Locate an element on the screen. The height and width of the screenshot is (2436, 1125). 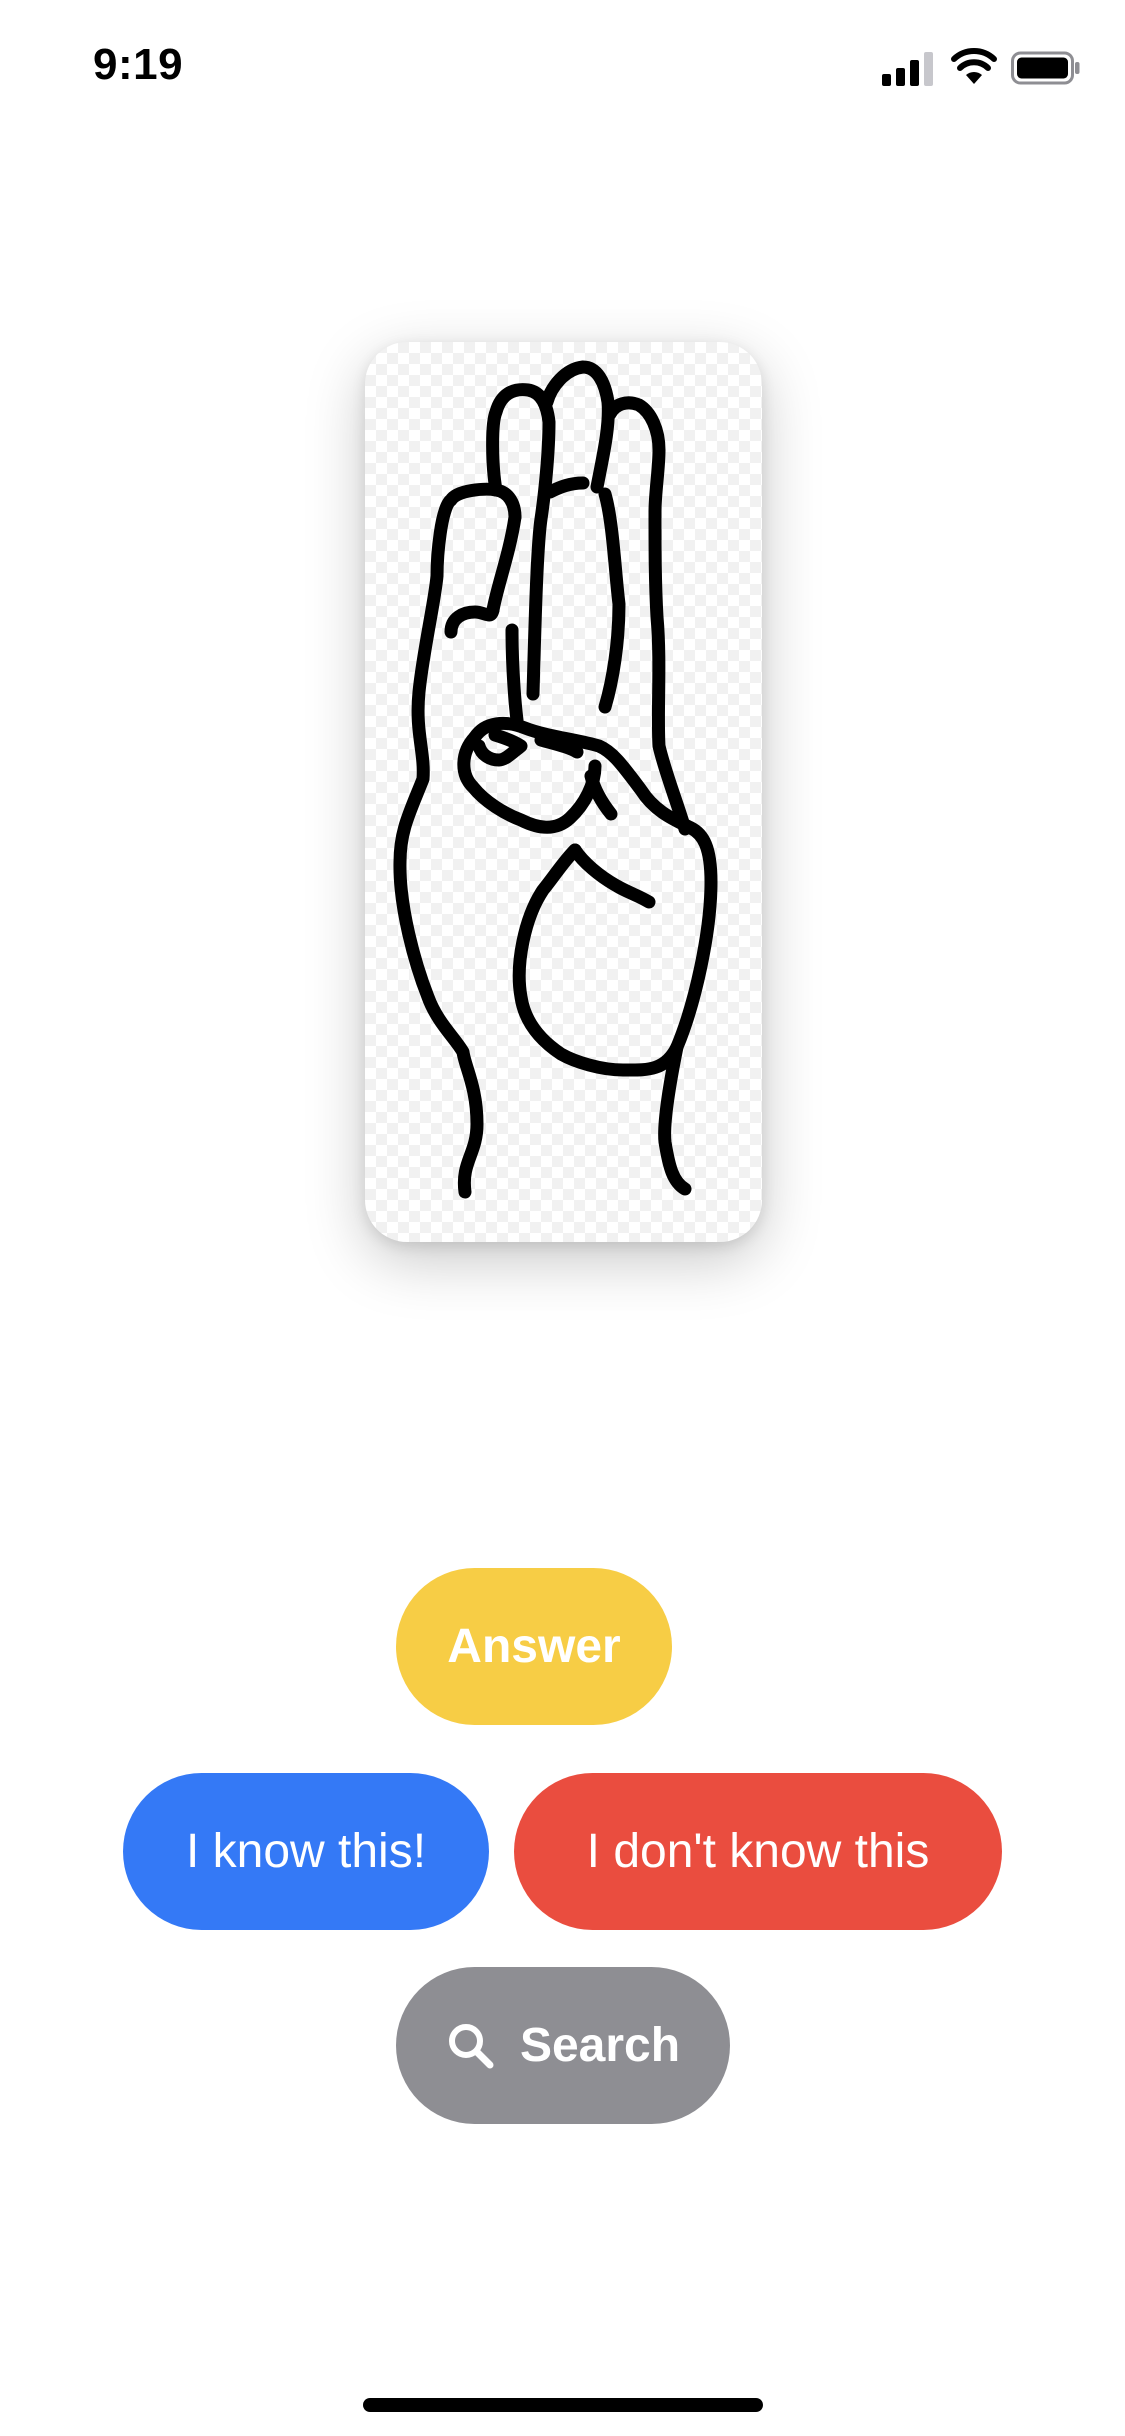
answer-button-label: Answer is located at coordinates (534, 1646).